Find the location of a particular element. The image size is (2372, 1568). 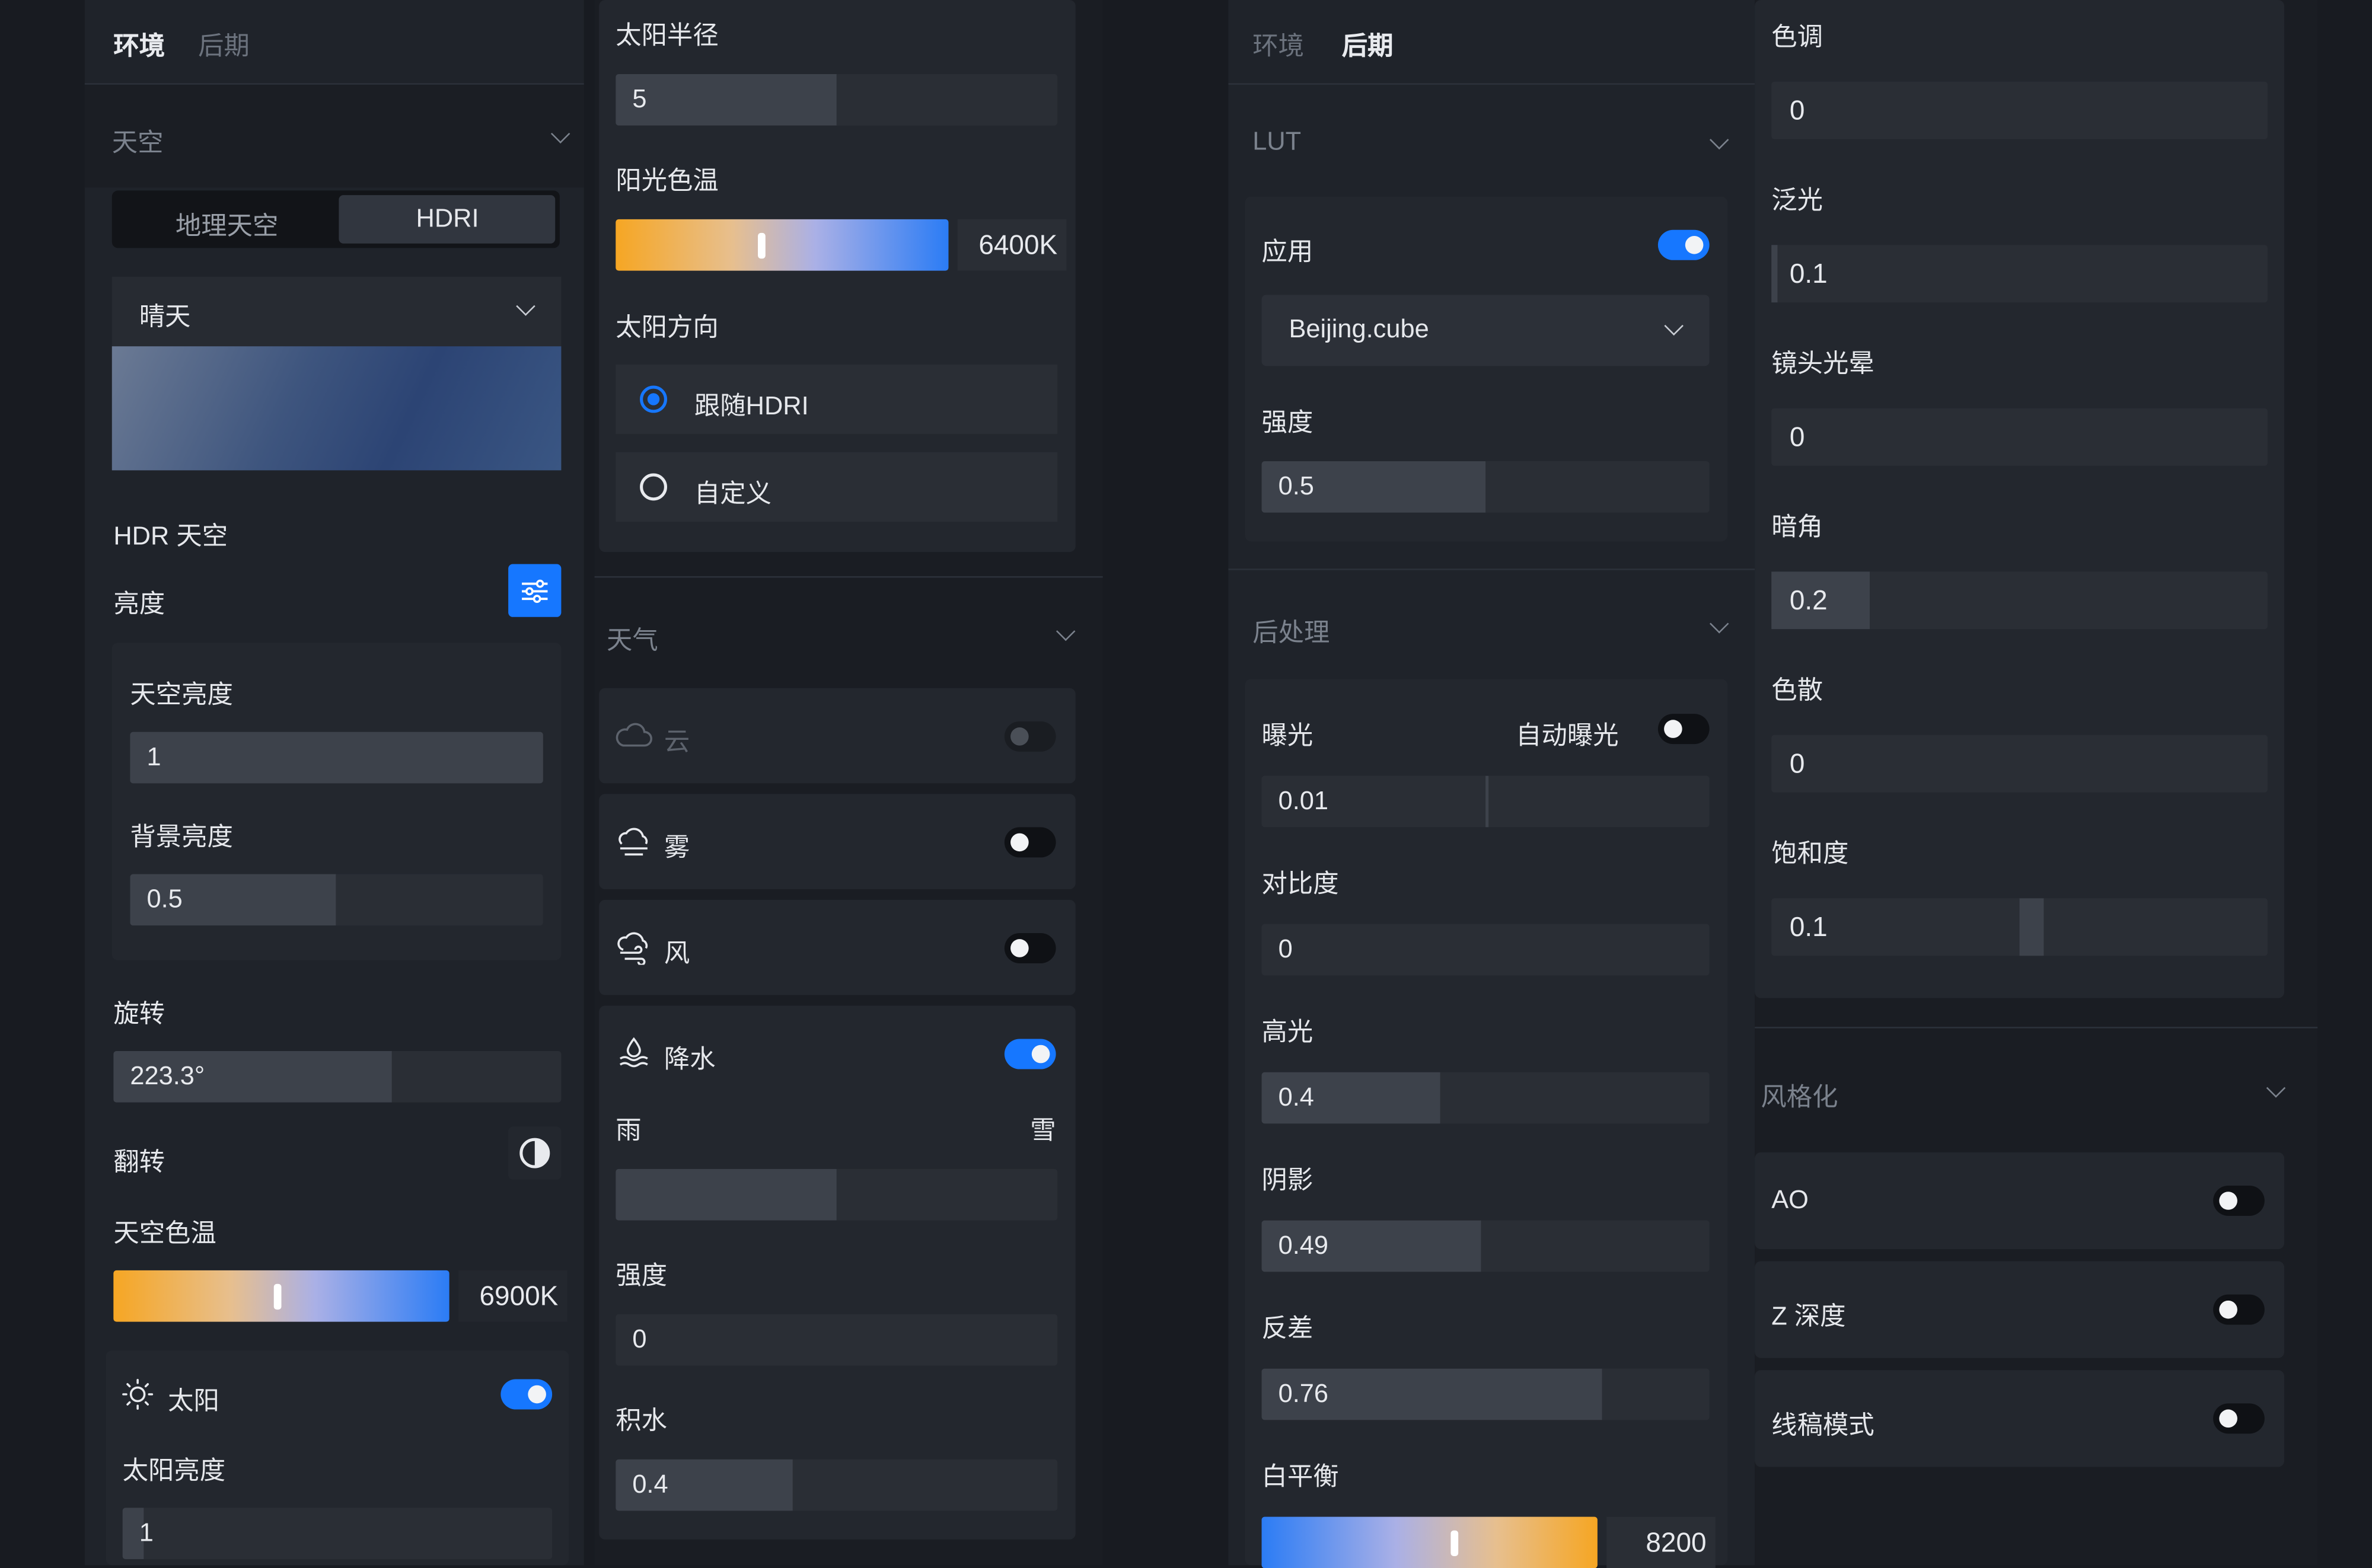

sun-toggle is located at coordinates (526, 1394).